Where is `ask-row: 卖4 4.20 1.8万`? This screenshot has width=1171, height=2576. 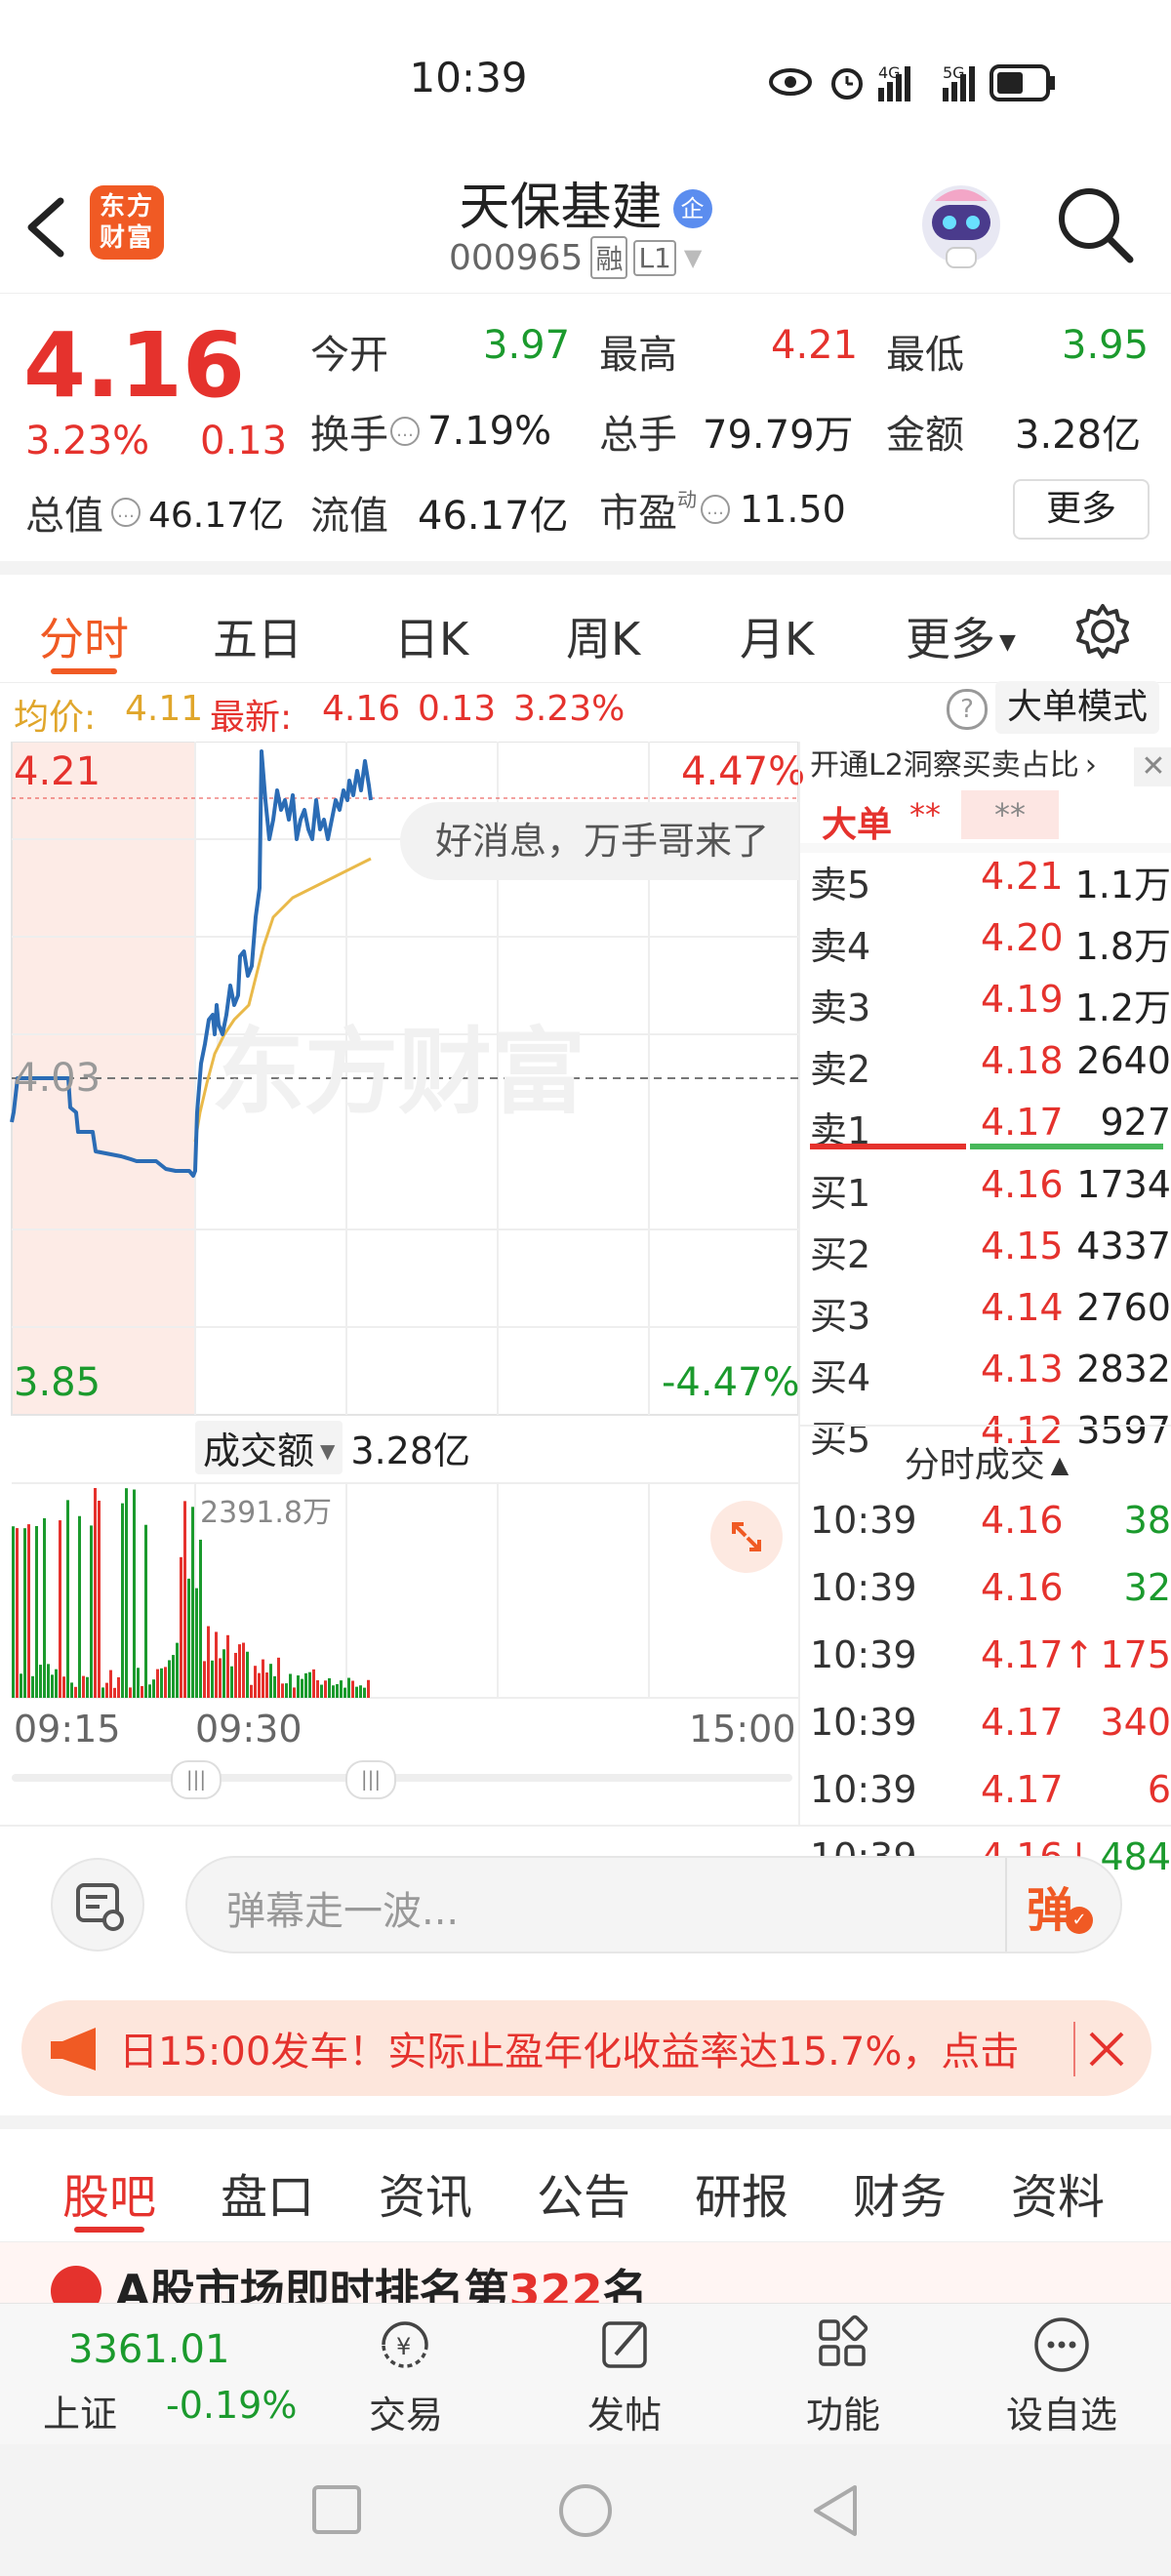 ask-row: 卖4 4.20 1.8万 is located at coordinates (990, 942).